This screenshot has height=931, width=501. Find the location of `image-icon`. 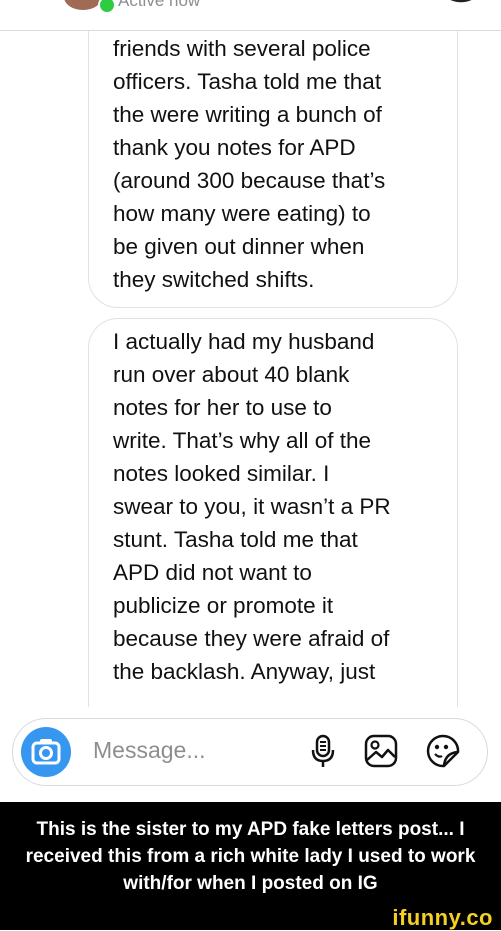

image-icon is located at coordinates (381, 751).